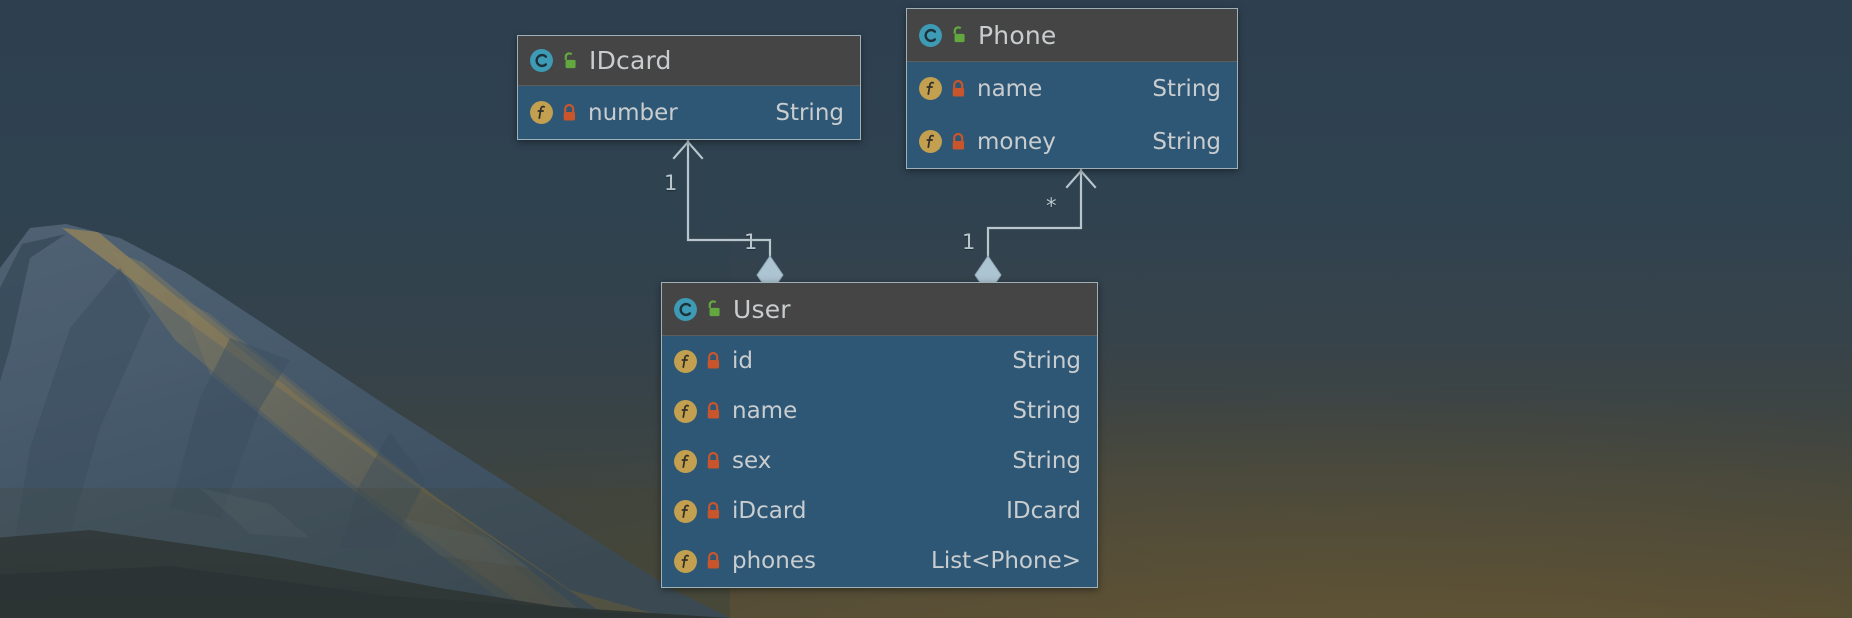  I want to click on uml-class-phone-fields: name String money String, so click(1072, 115).